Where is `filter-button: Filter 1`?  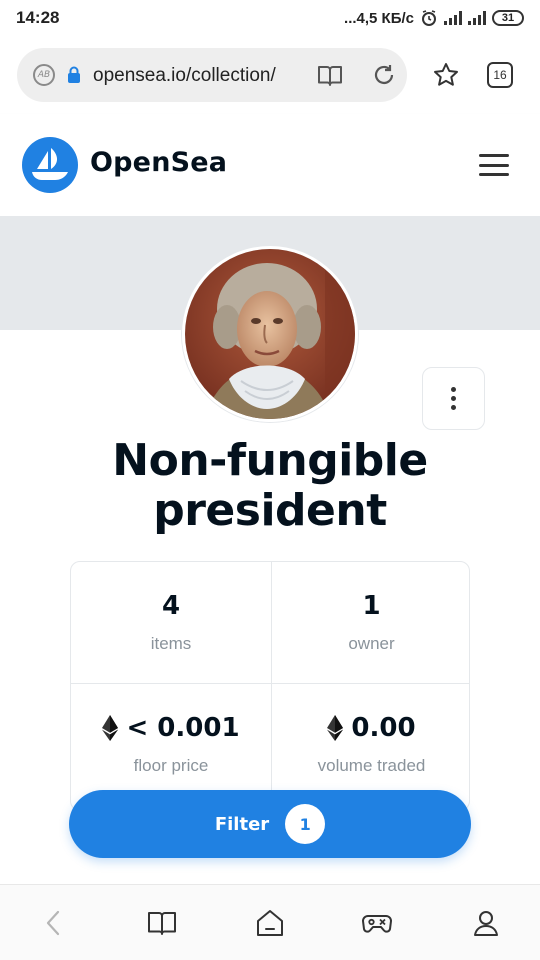
filter-button: Filter 1 is located at coordinates (270, 824).